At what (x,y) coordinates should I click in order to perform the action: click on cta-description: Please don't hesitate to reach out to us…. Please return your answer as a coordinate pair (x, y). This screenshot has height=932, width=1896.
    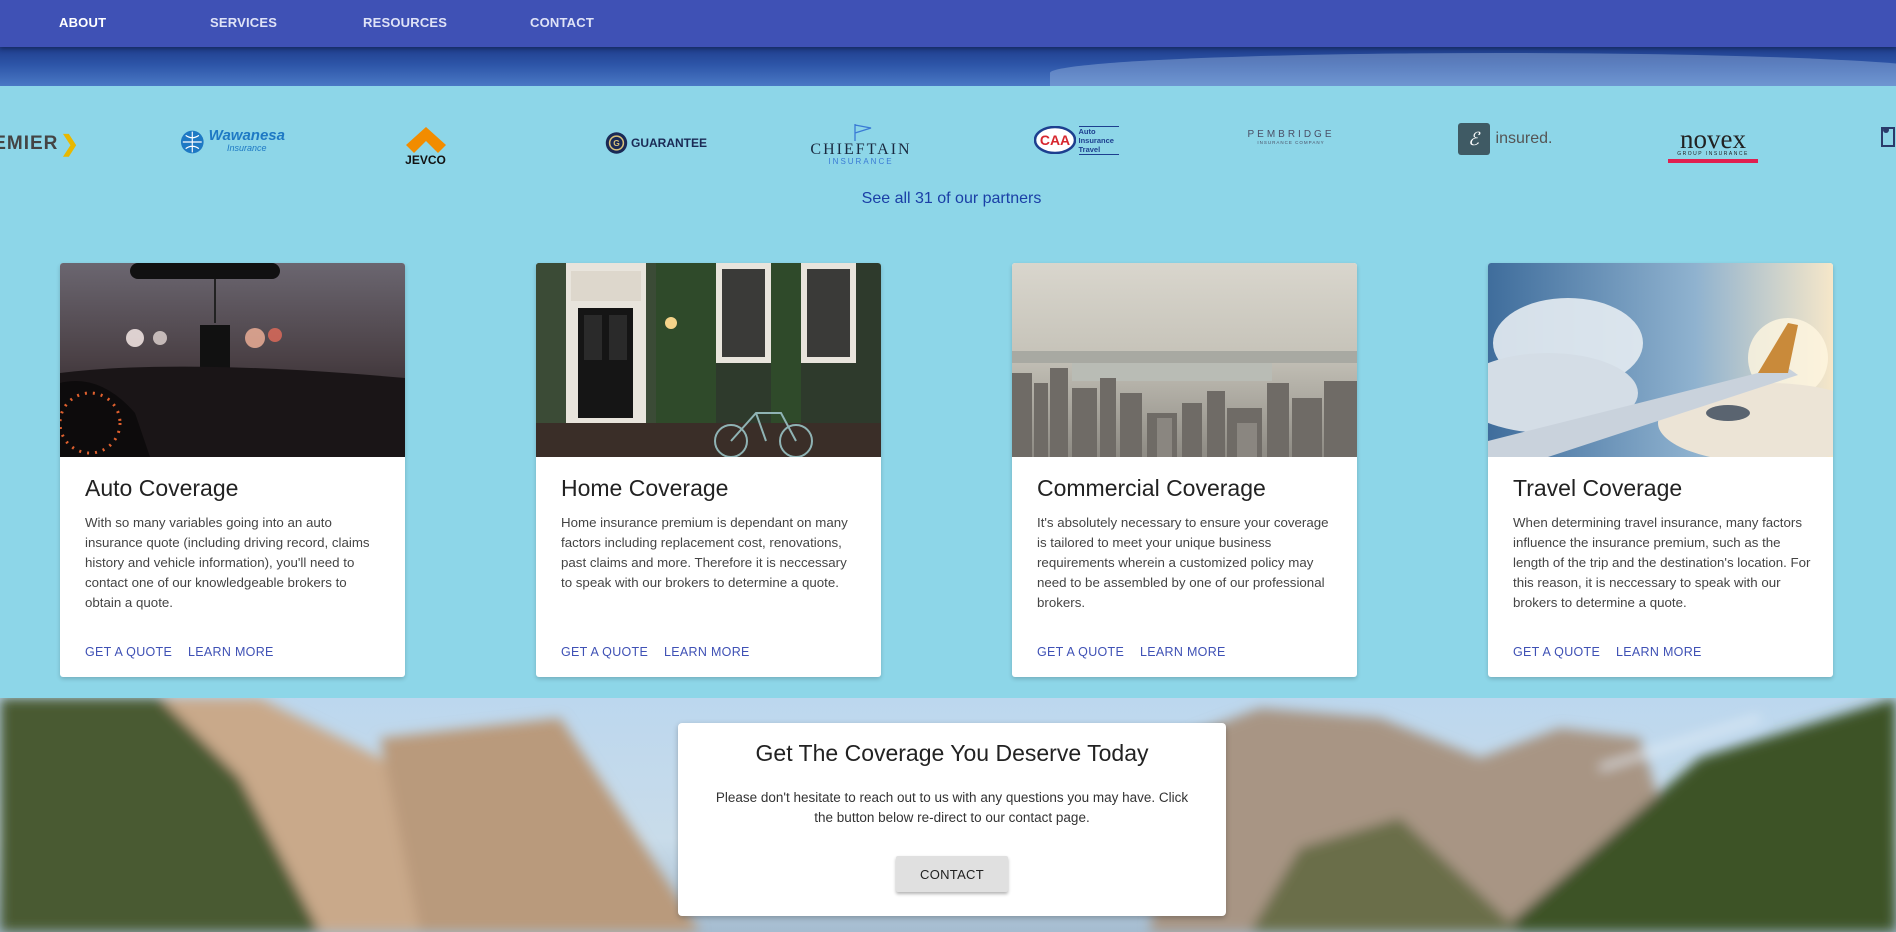
    Looking at the image, I should click on (952, 807).